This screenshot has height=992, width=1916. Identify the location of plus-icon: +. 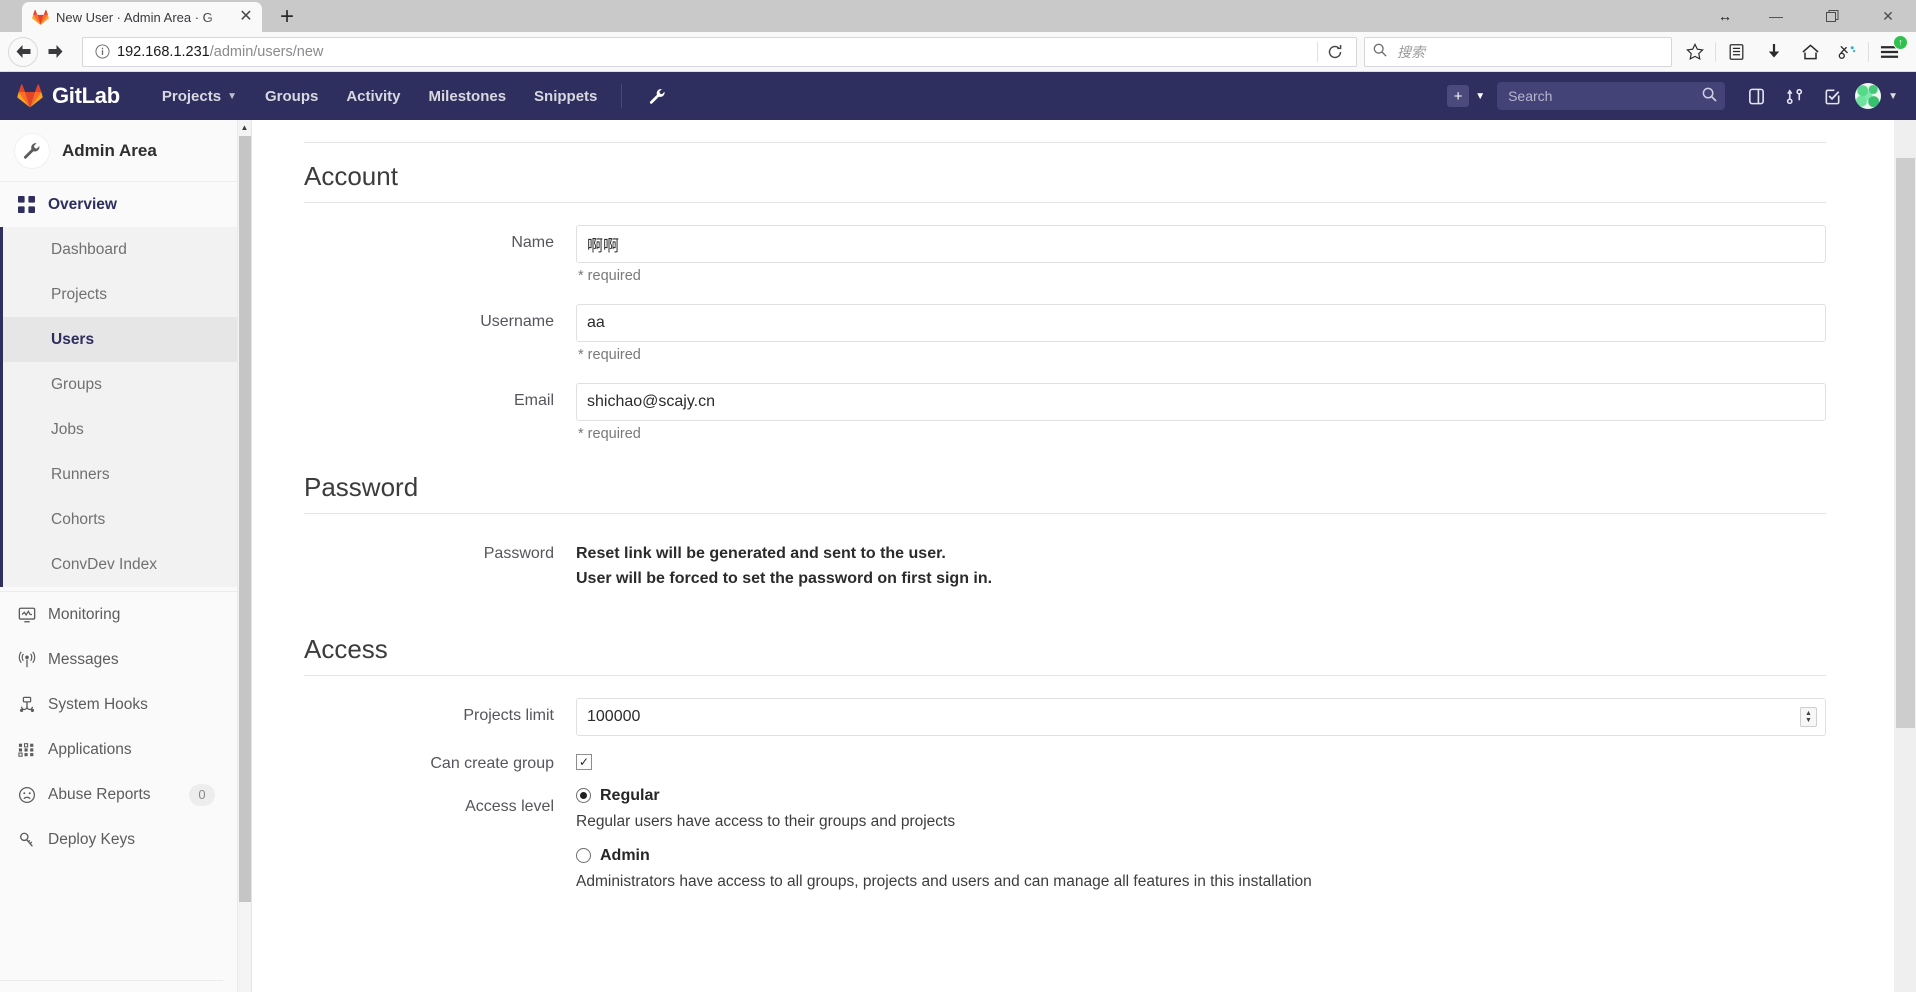
(1458, 96).